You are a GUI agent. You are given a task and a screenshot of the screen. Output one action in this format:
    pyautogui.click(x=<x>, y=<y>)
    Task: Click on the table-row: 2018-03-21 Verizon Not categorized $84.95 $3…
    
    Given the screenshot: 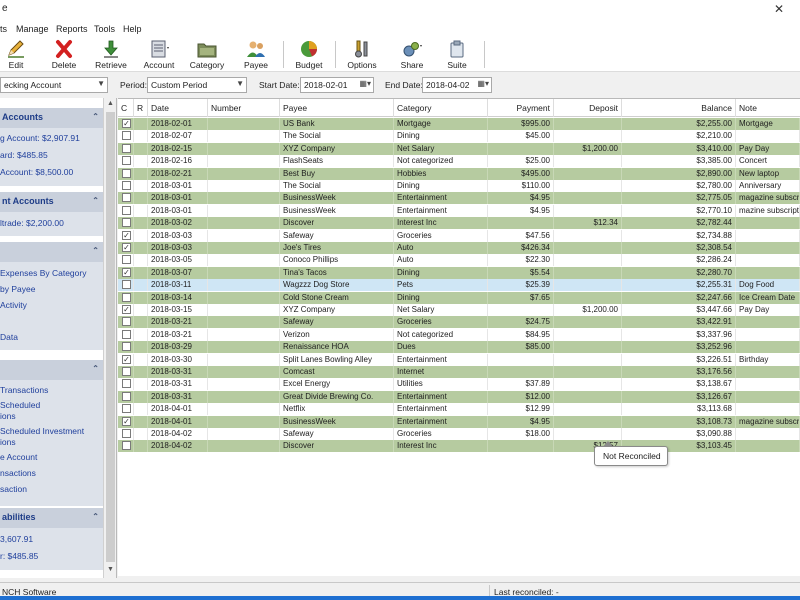 What is the action you would take?
    pyautogui.click(x=459, y=334)
    